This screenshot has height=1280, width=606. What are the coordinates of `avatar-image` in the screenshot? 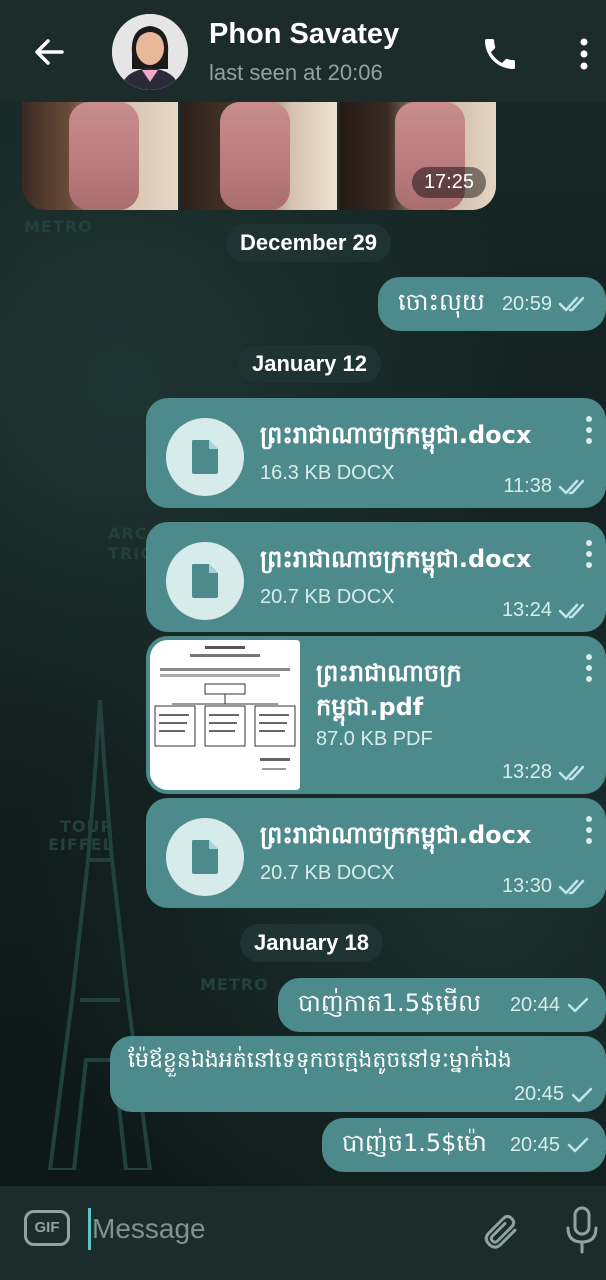 It's located at (150, 52).